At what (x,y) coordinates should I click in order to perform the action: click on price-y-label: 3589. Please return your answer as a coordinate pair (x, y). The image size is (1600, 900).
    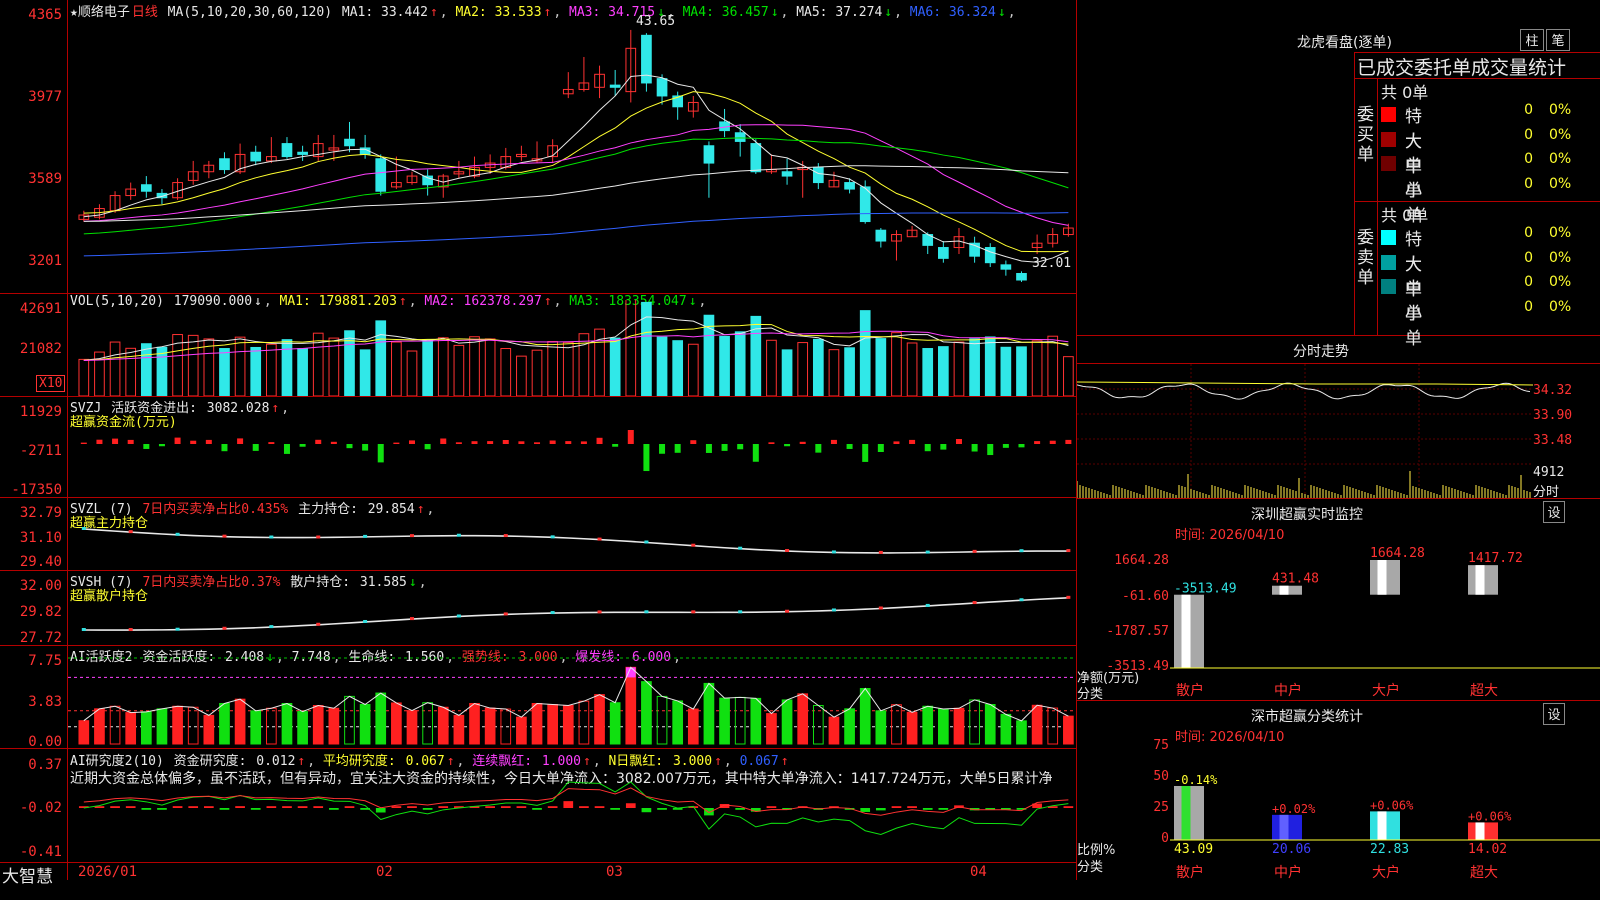
    Looking at the image, I should click on (45, 179).